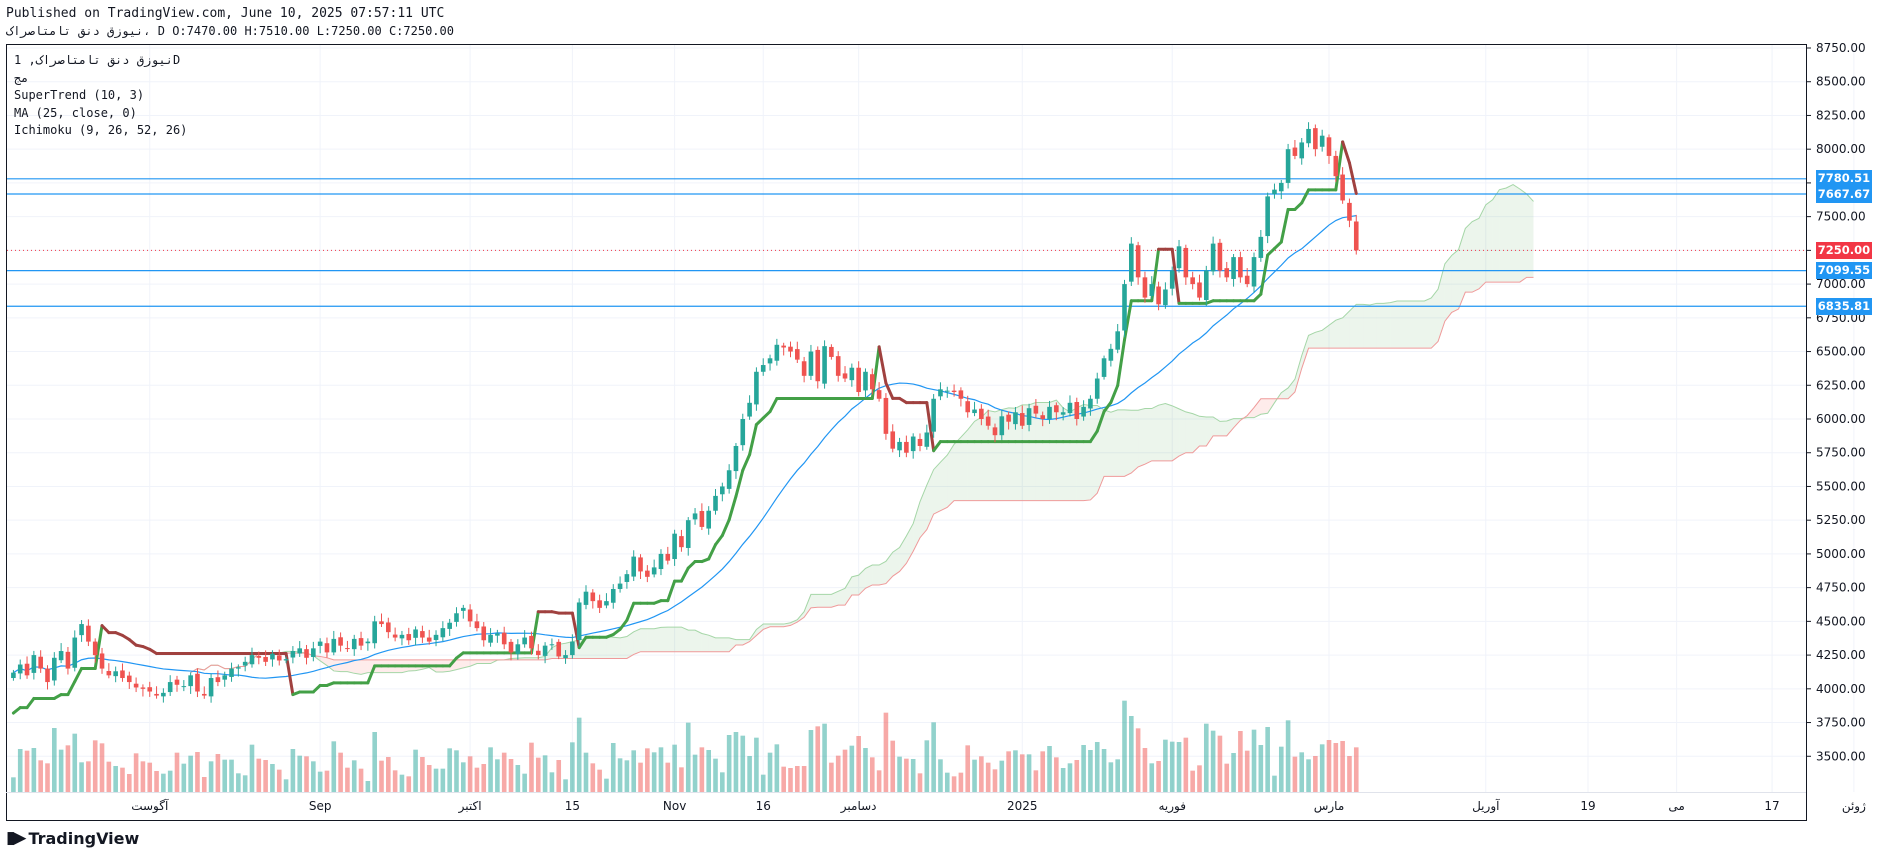  Describe the element at coordinates (100, 131) in the screenshot. I see `legend-indicator-ichimoku: Ichimoku (9, 26, 52, 26)` at that location.